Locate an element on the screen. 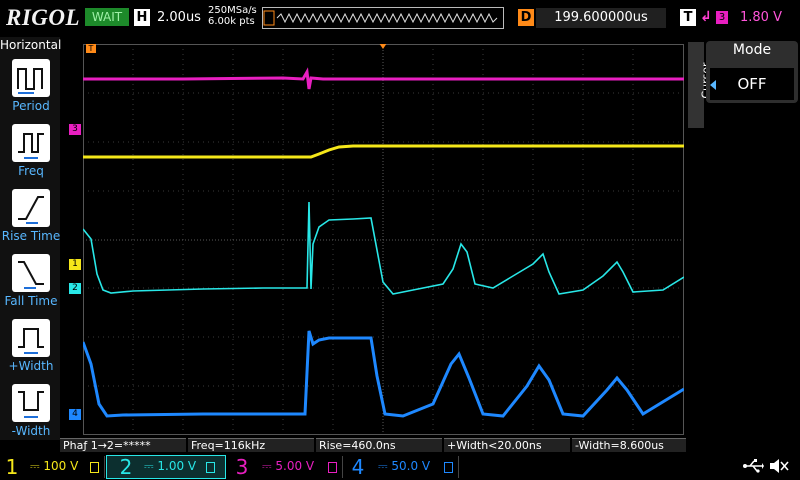 The height and width of the screenshot is (480, 800). rise-time-button is located at coordinates (31, 208).